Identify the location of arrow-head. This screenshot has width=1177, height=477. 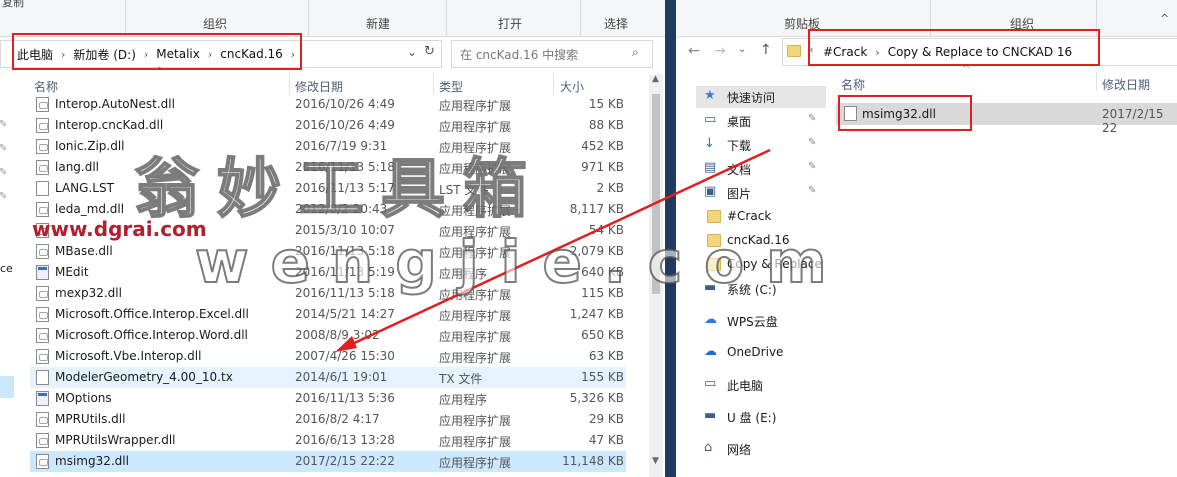
(346, 344).